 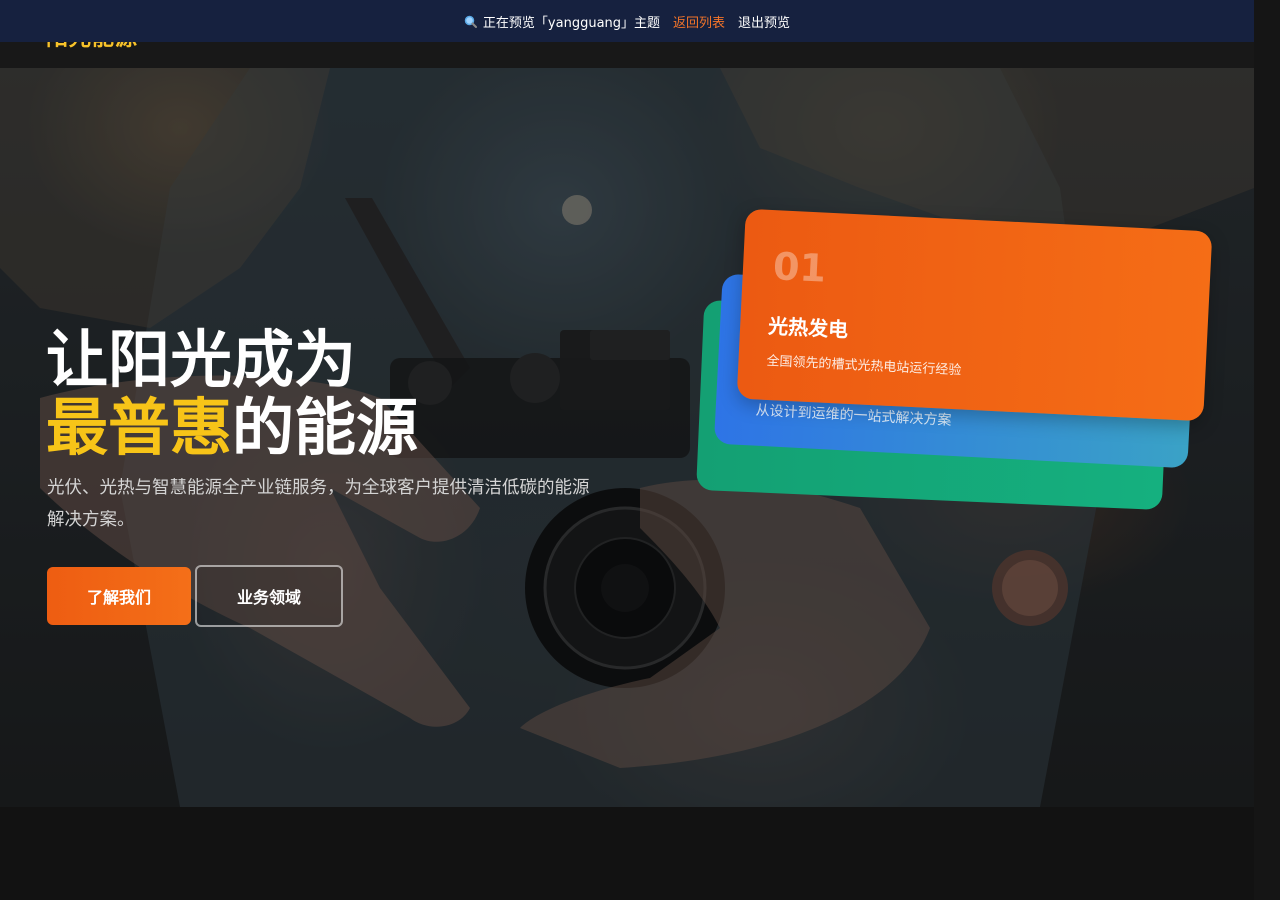 I want to click on magnifier-icon, so click(x=470, y=21).